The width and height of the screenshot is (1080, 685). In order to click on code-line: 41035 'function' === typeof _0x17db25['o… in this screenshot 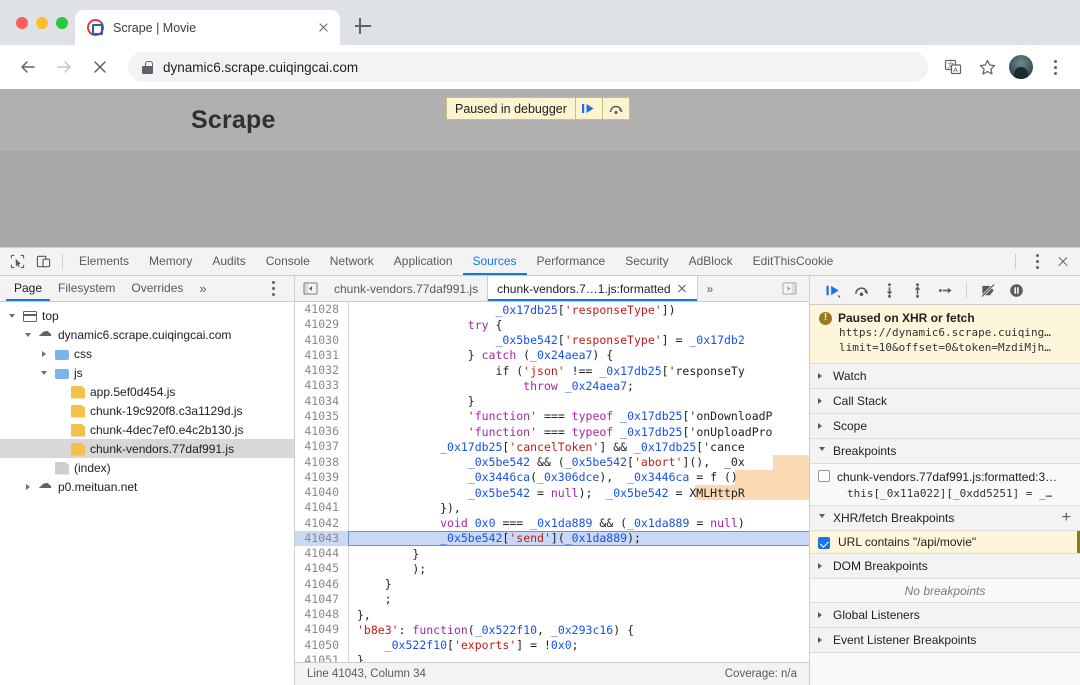, I will do `click(552, 416)`.